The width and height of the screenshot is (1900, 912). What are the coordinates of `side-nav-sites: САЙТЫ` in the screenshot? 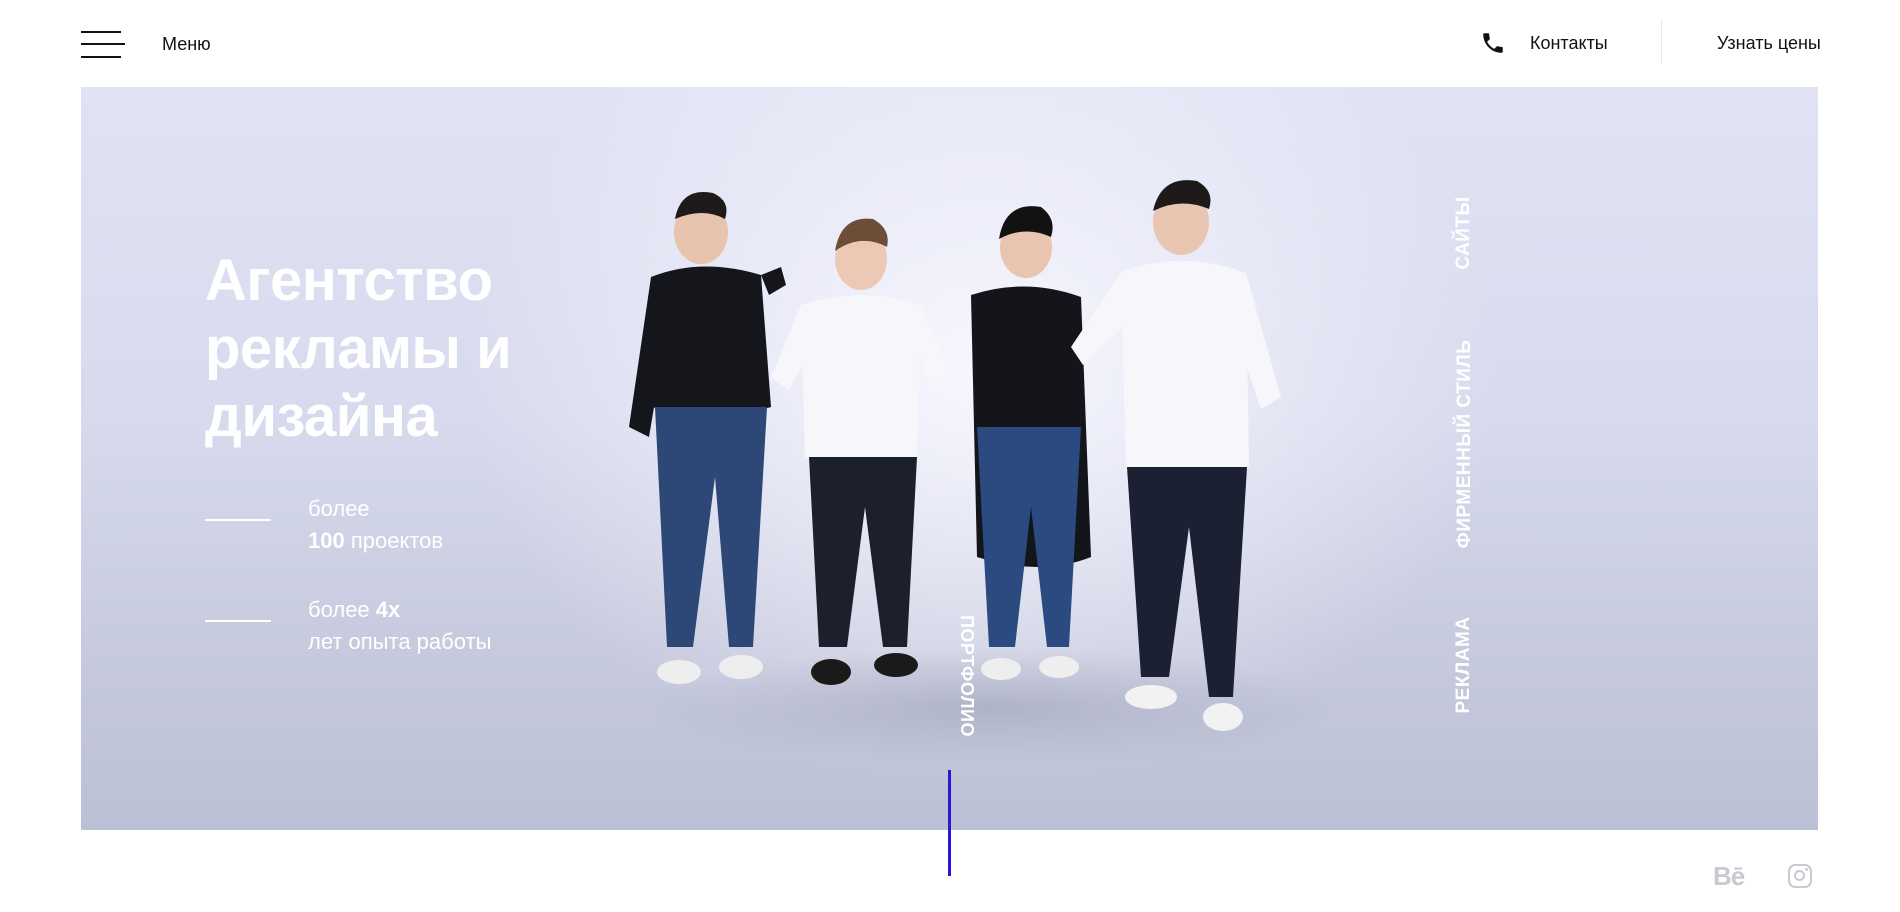 It's located at (1465, 233).